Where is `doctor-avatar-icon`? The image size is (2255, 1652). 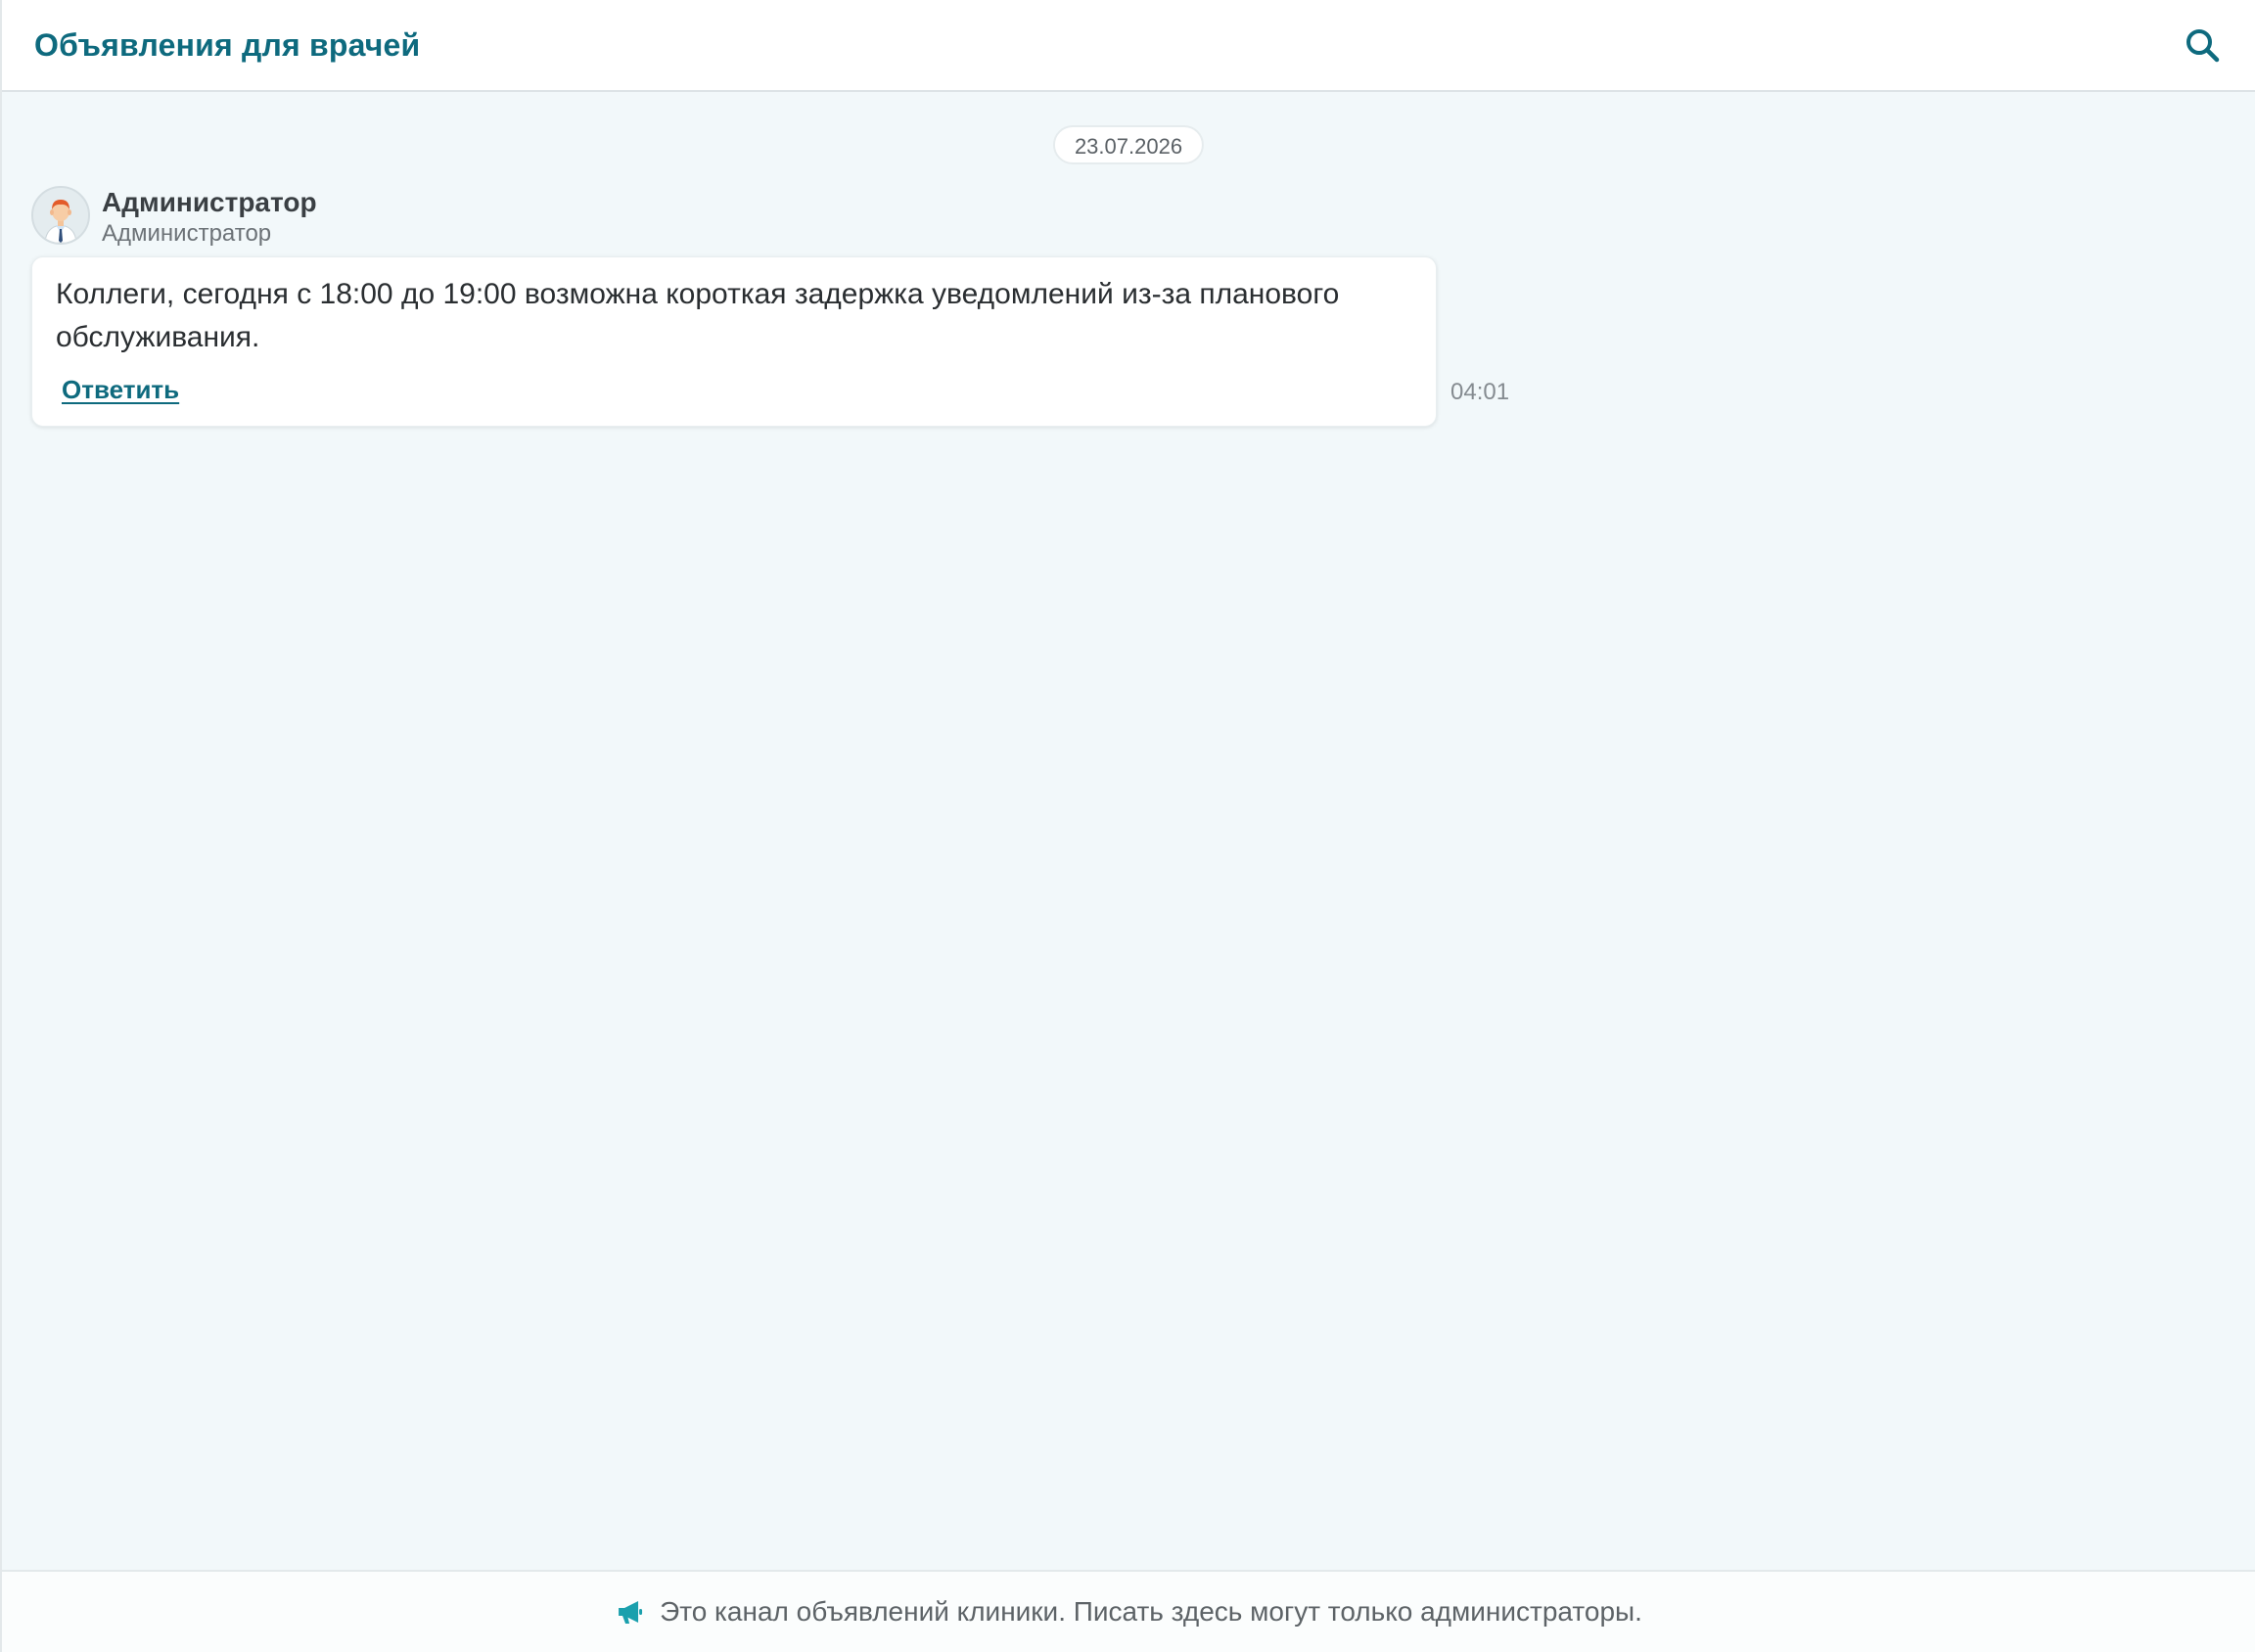 doctor-avatar-icon is located at coordinates (60, 215).